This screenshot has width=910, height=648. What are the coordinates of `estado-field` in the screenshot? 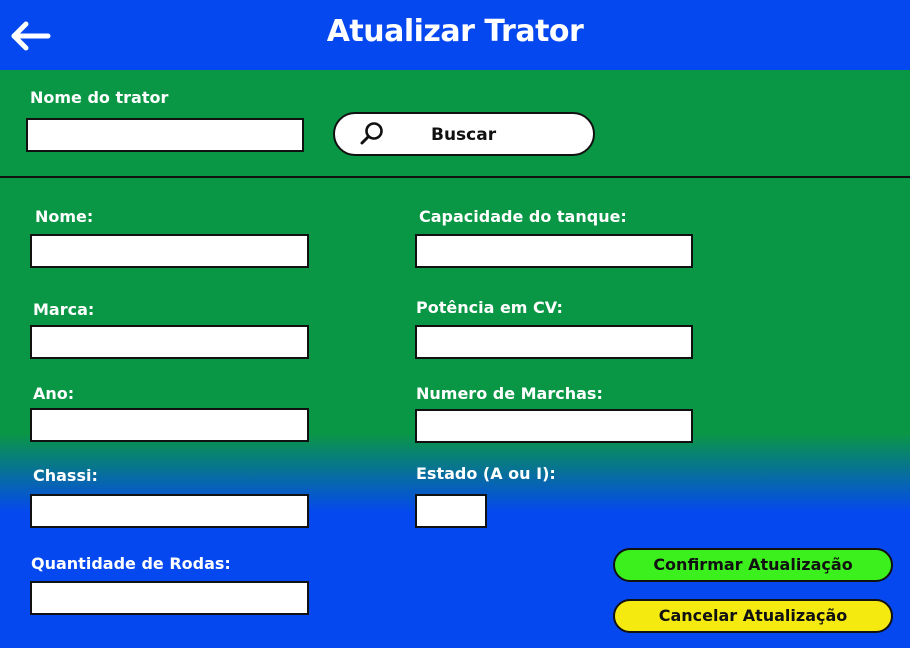 It's located at (451, 511).